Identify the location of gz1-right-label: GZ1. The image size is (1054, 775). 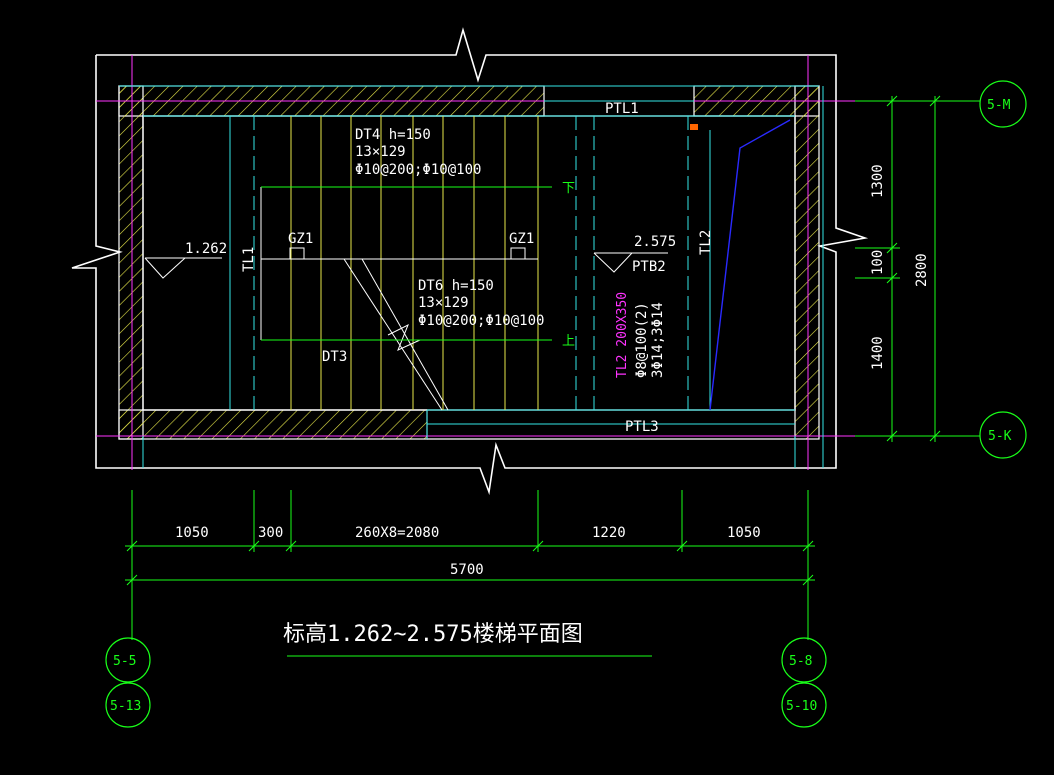
(521, 239).